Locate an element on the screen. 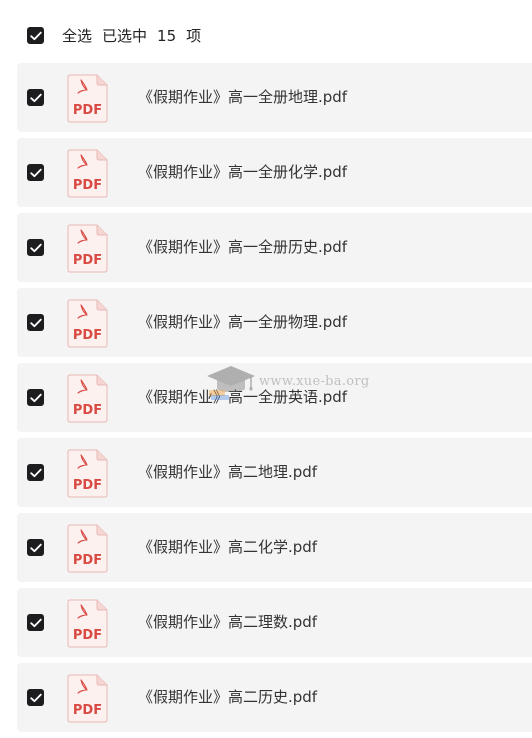  selected-count: 15 is located at coordinates (167, 36).